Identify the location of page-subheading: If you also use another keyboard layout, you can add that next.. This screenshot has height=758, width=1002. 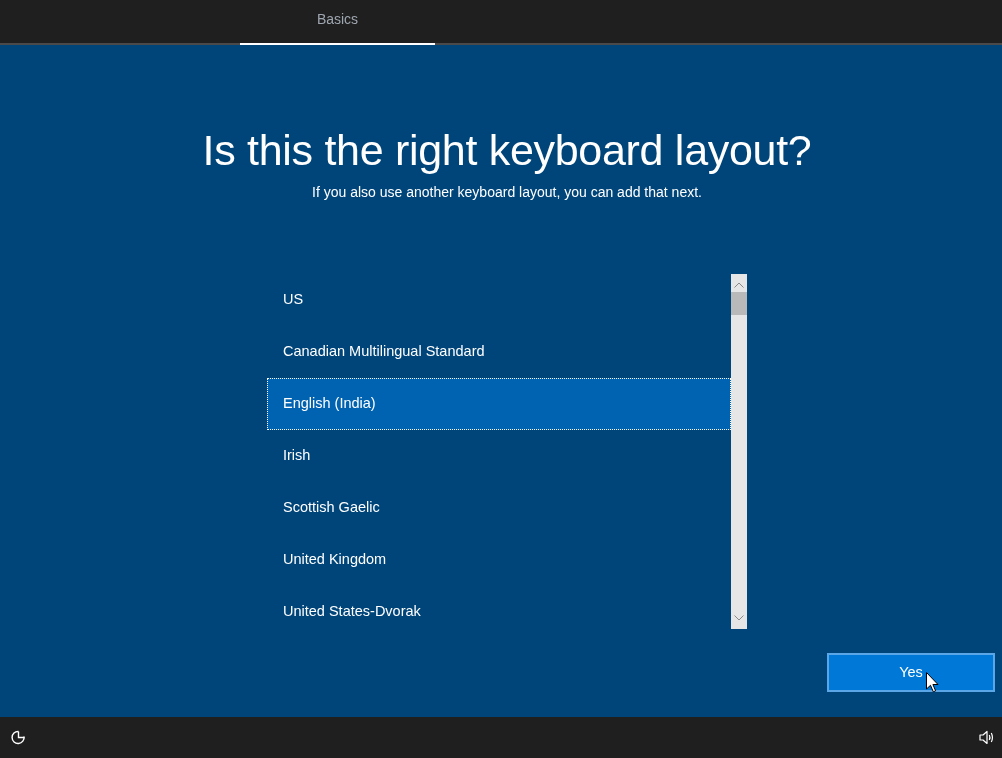
(507, 192).